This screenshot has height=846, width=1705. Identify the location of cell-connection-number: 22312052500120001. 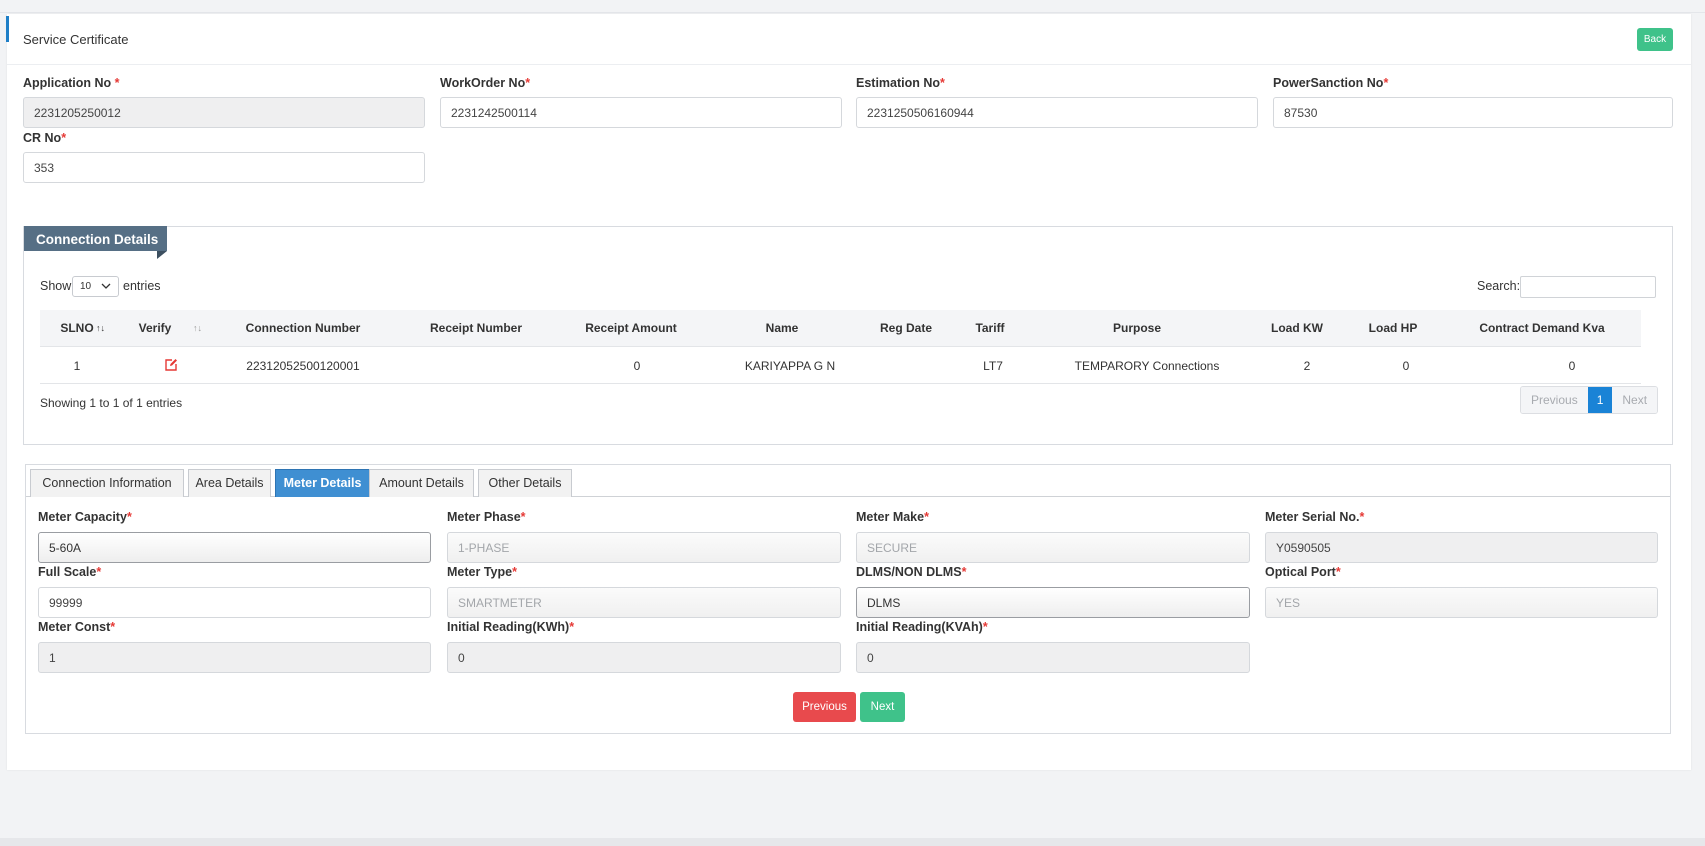
(303, 366).